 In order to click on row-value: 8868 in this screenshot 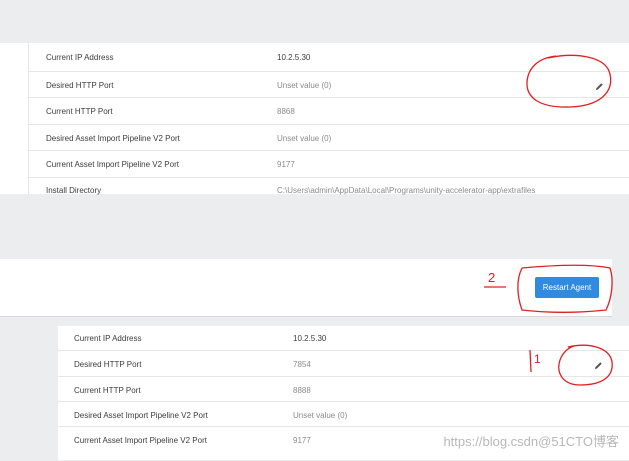, I will do `click(286, 111)`.